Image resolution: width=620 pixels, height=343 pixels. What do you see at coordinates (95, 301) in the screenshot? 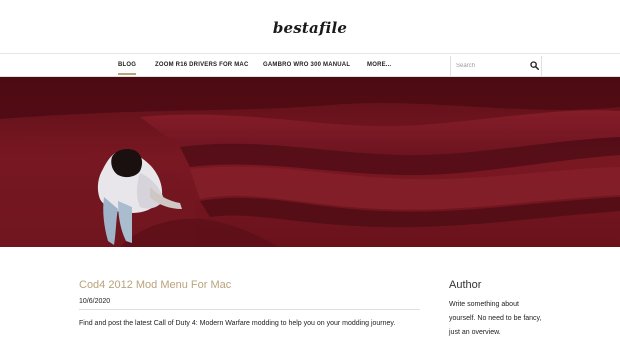
I see `post-date: 10/6/2020` at bounding box center [95, 301].